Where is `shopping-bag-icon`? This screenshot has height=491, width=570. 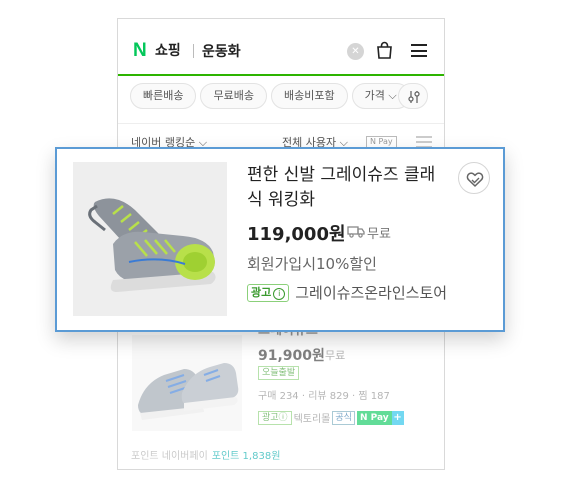 shopping-bag-icon is located at coordinates (384, 50).